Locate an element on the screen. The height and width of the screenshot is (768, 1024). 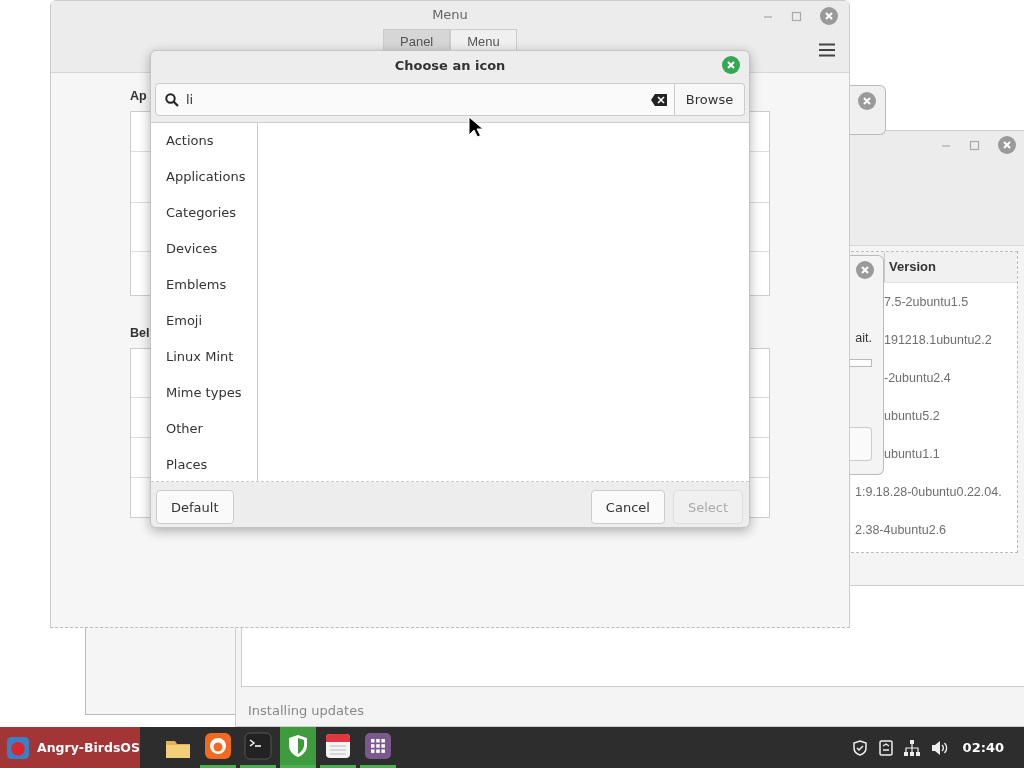
network-icon is located at coordinates (911, 747).